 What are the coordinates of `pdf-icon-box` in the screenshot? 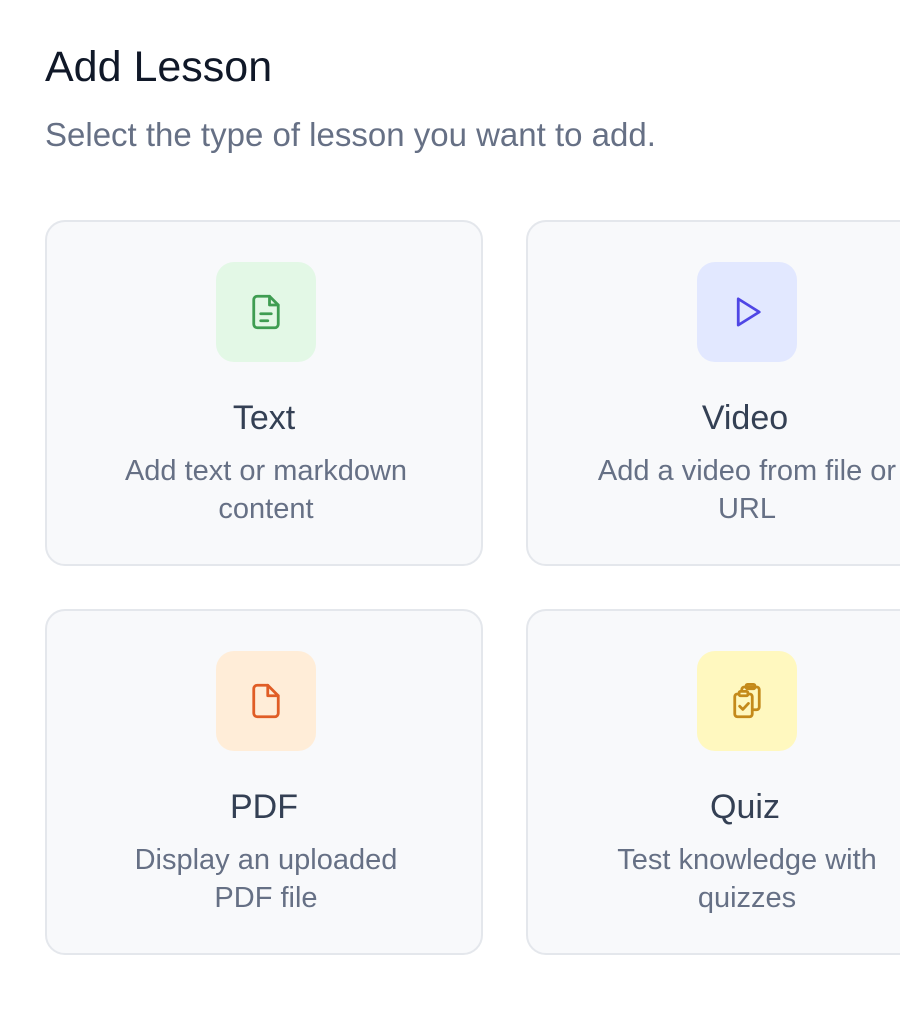 It's located at (266, 701).